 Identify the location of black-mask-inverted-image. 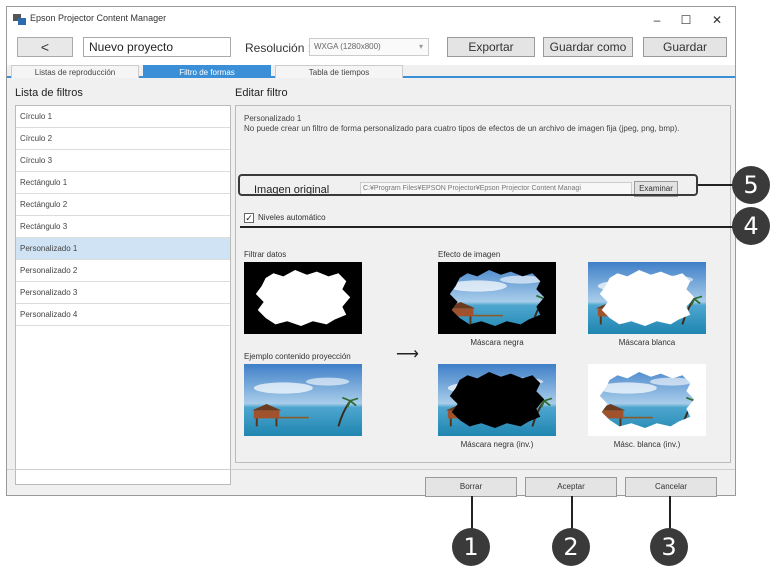
(497, 400).